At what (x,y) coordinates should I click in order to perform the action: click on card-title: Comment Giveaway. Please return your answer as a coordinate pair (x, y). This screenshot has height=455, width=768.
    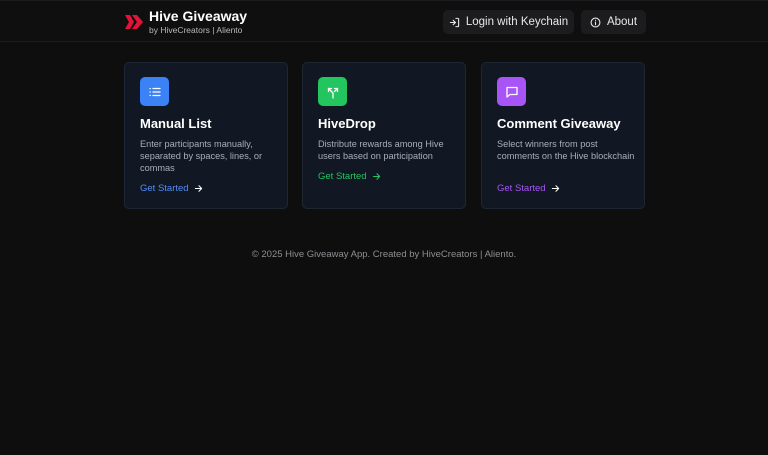
    Looking at the image, I should click on (559, 123).